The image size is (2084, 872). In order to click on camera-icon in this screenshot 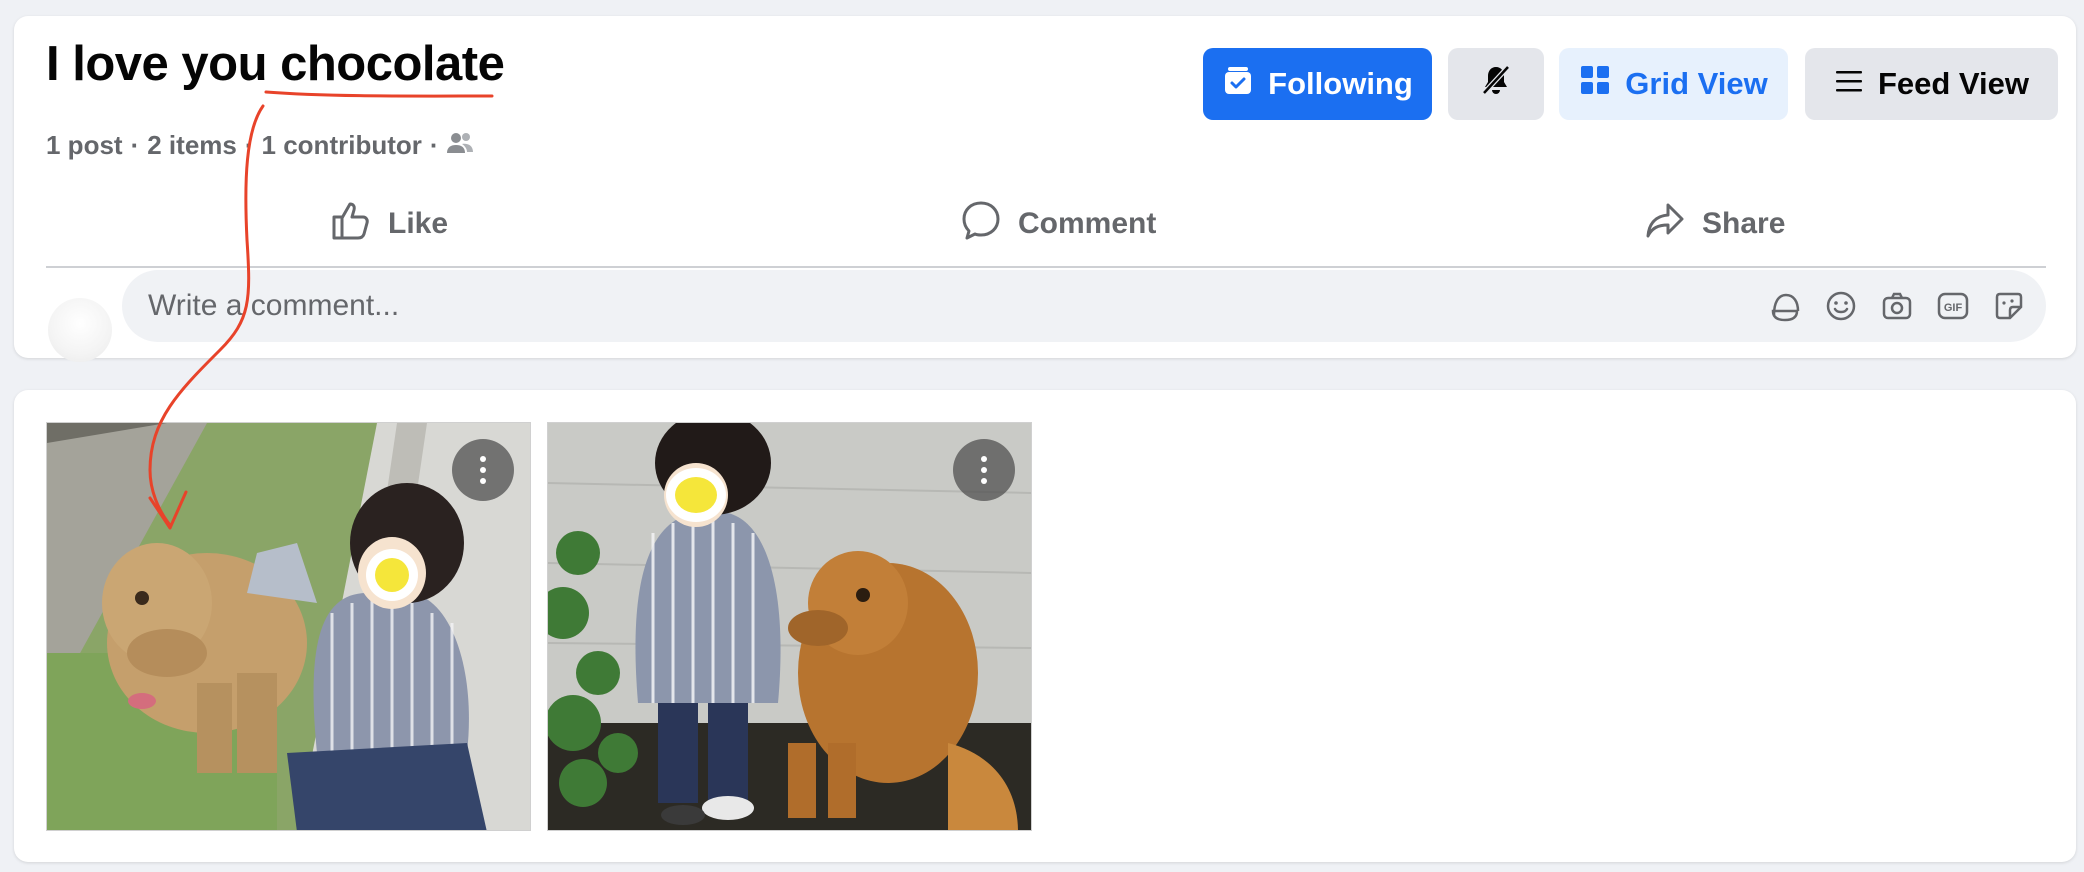, I will do `click(1897, 306)`.